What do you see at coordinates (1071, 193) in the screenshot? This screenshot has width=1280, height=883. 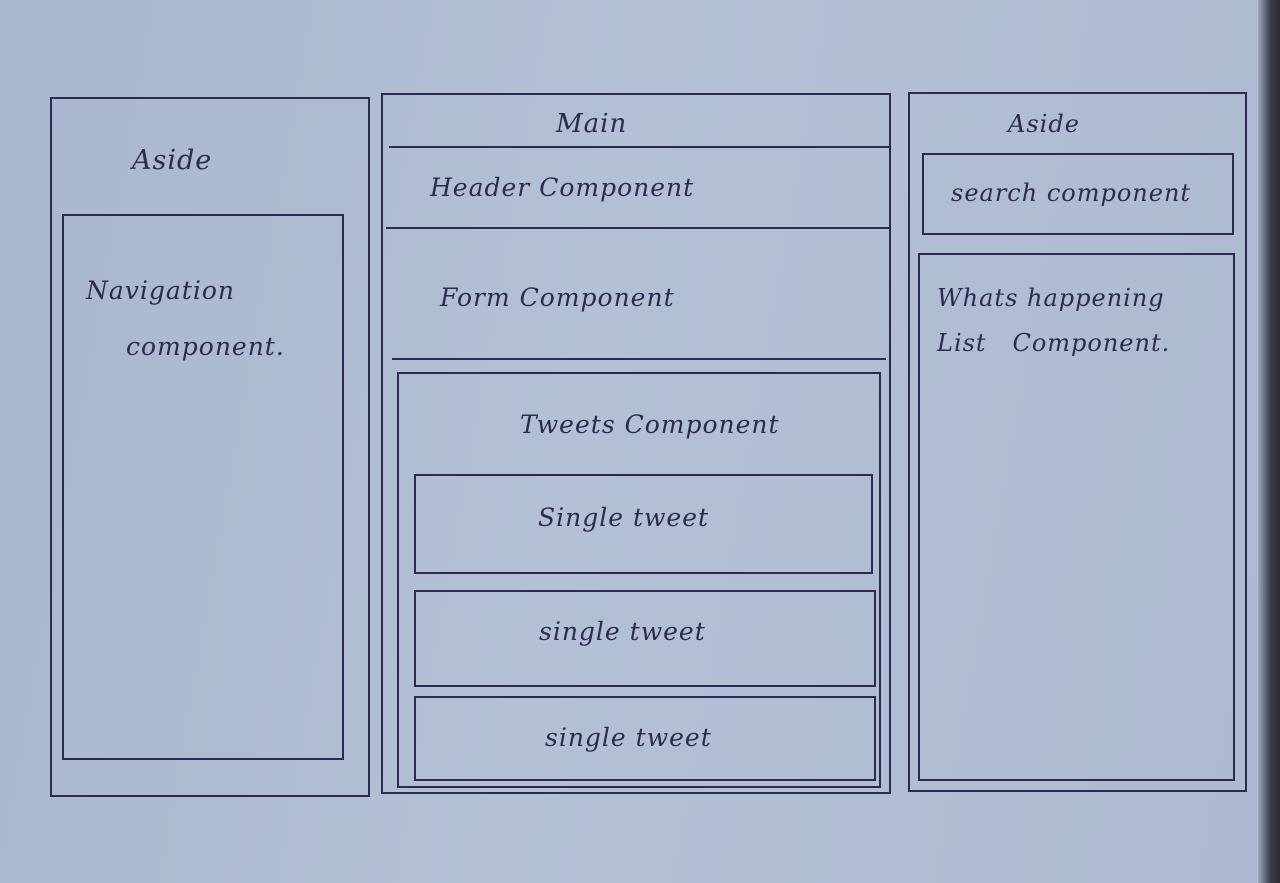 I see `search-component-label: search component` at bounding box center [1071, 193].